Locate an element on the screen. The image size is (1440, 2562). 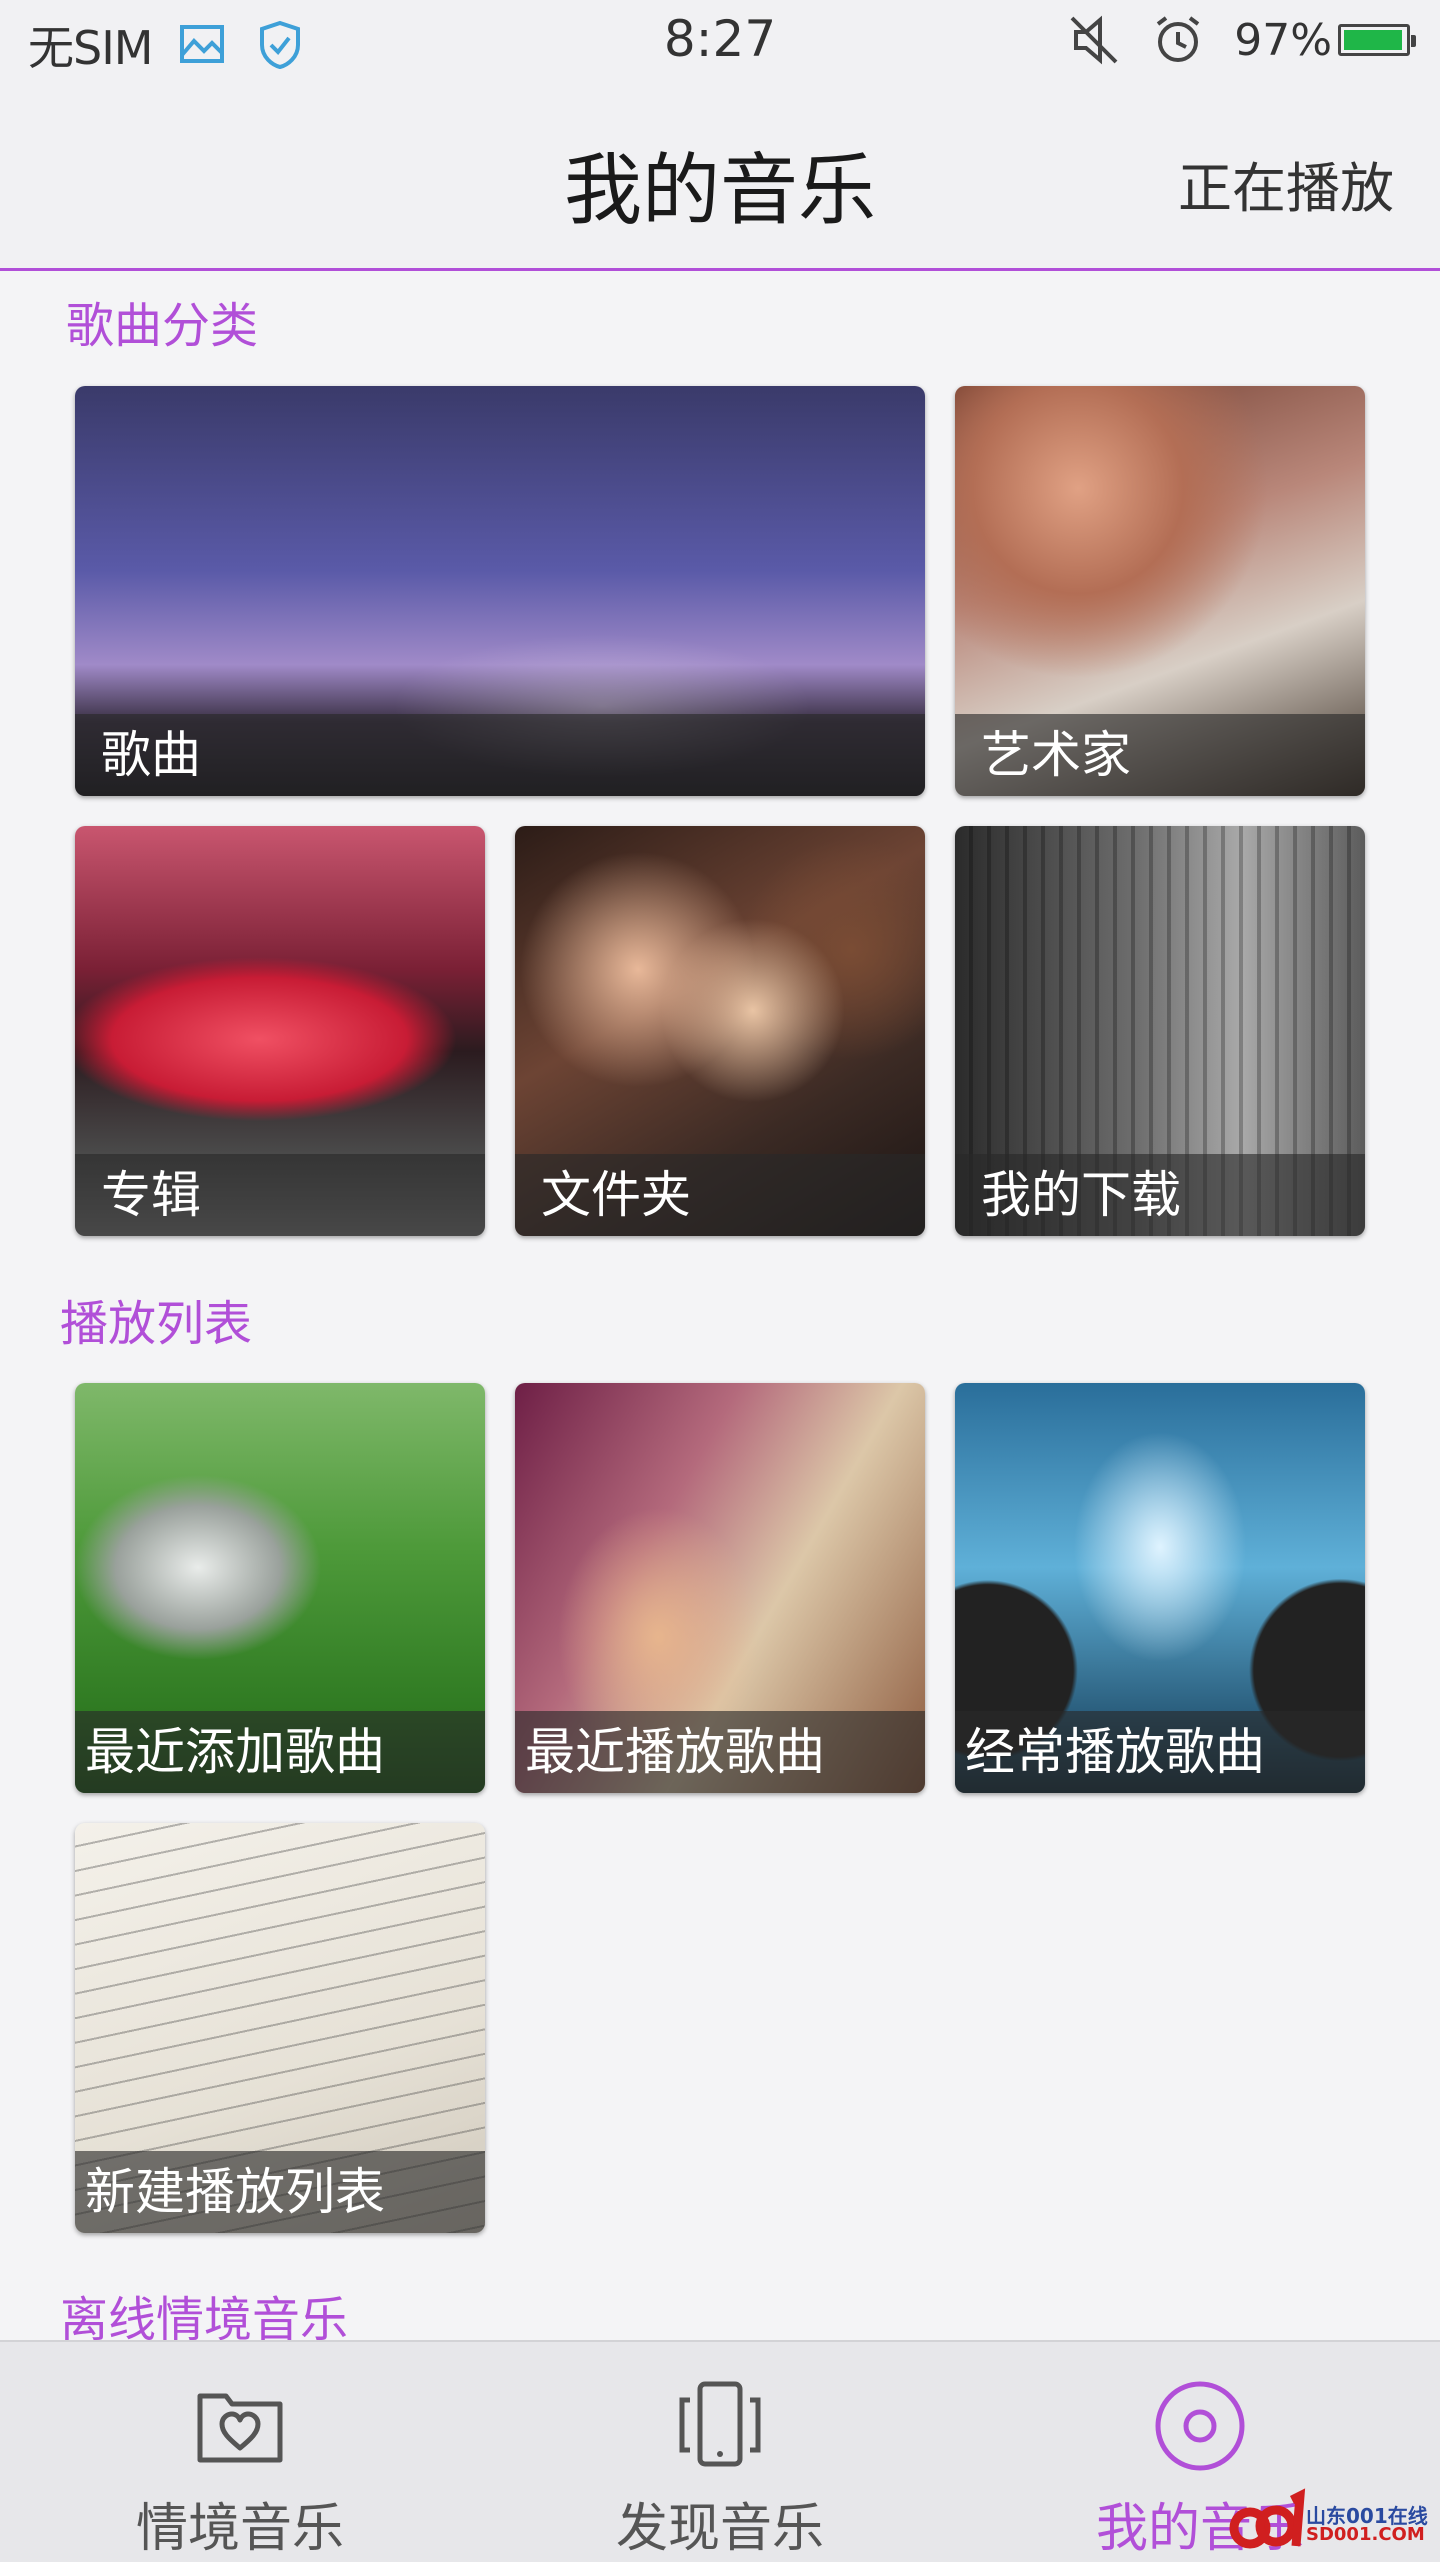
tile-recently-added: 最近添加歌曲 is located at coordinates (280, 1588).